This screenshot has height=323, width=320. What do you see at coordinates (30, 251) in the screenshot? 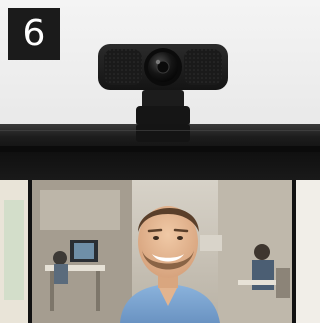
I see `monitor-bezel-left` at bounding box center [30, 251].